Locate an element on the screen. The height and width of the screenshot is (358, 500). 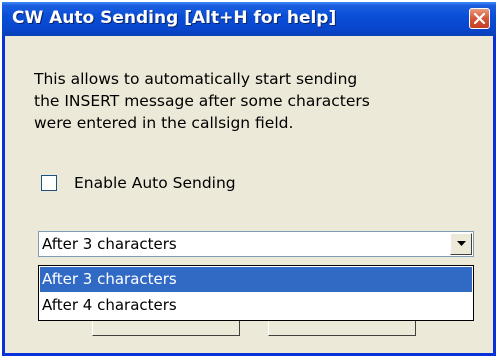
dropdown-option: After 3 characters is located at coordinates (256, 279).